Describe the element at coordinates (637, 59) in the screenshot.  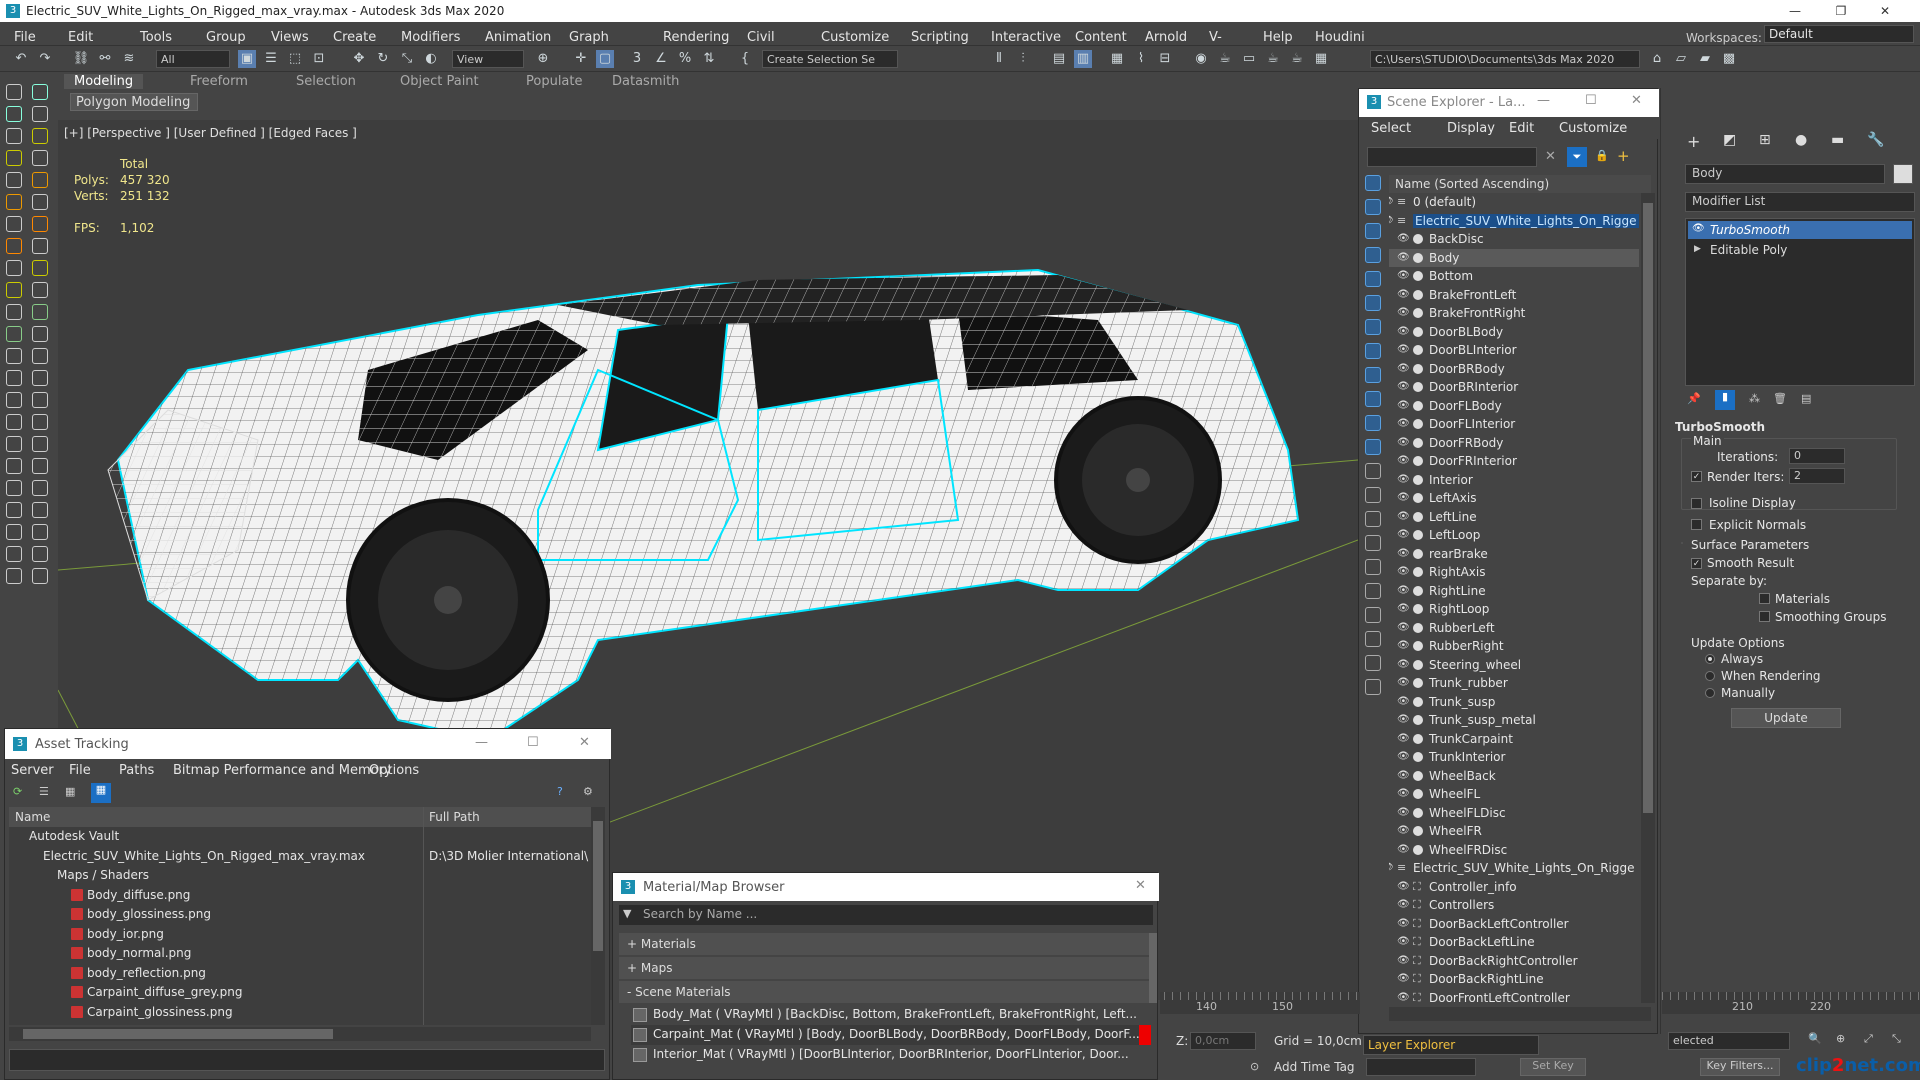
I see `snaps-toggle-icon: 3` at that location.